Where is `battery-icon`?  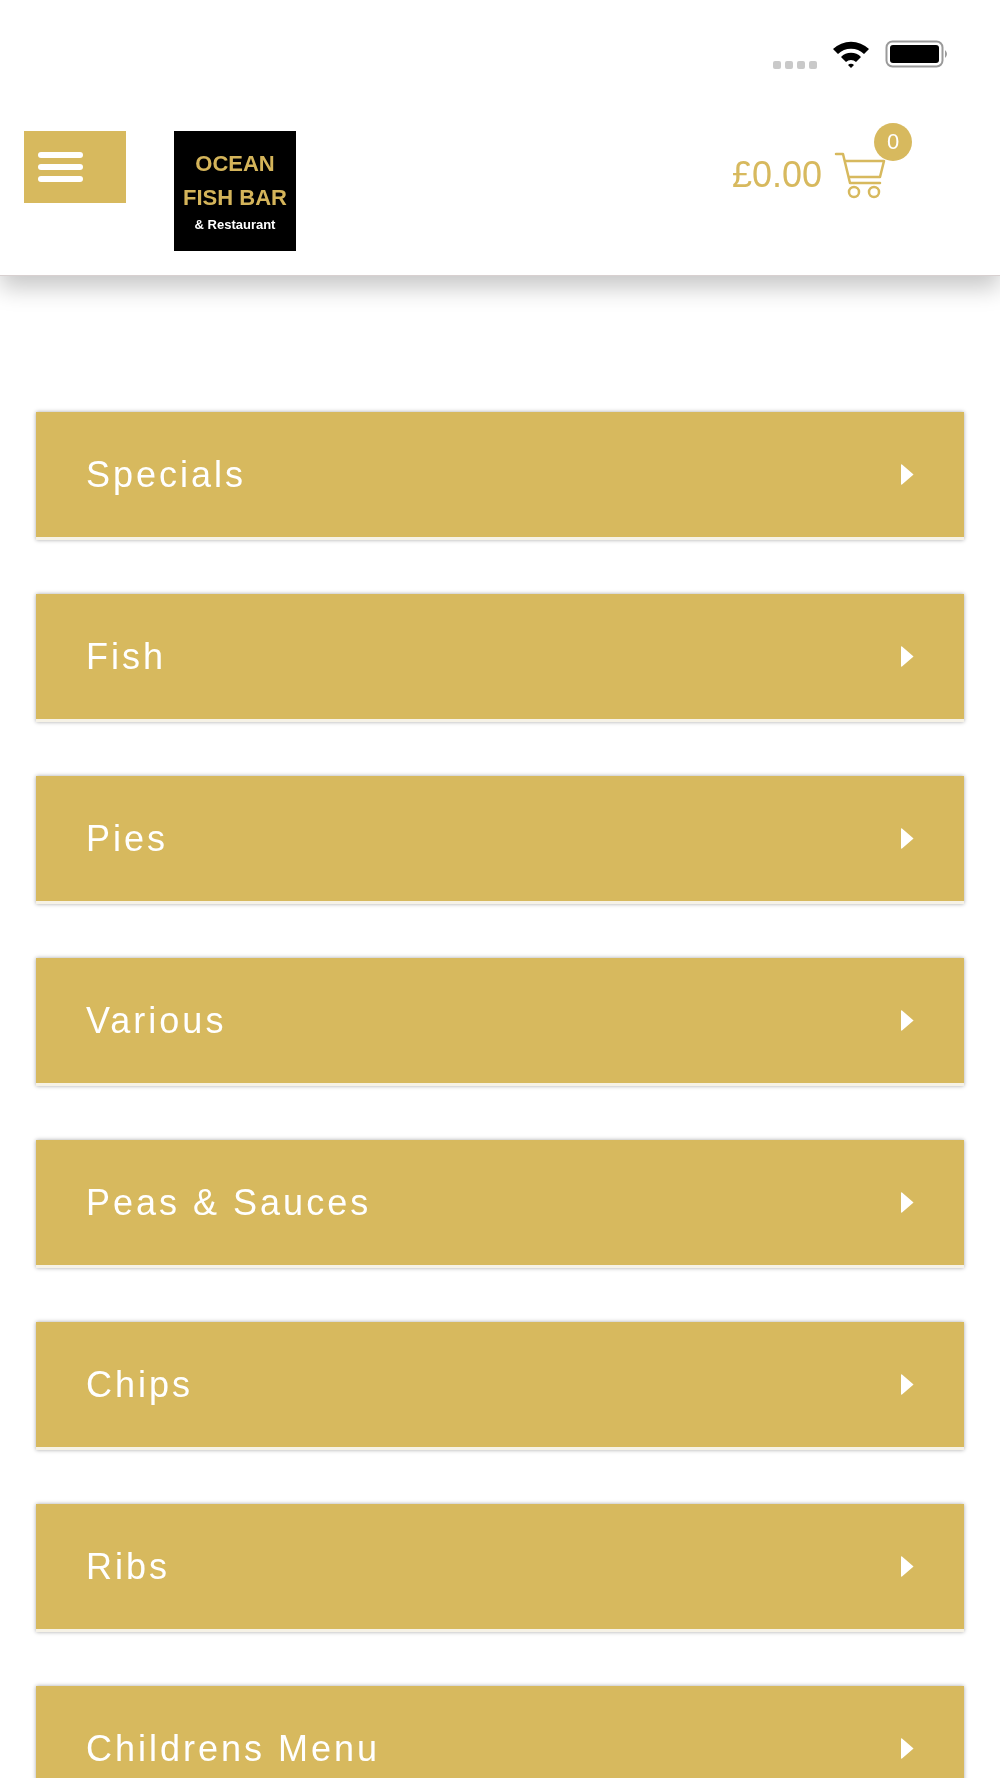 battery-icon is located at coordinates (917, 54).